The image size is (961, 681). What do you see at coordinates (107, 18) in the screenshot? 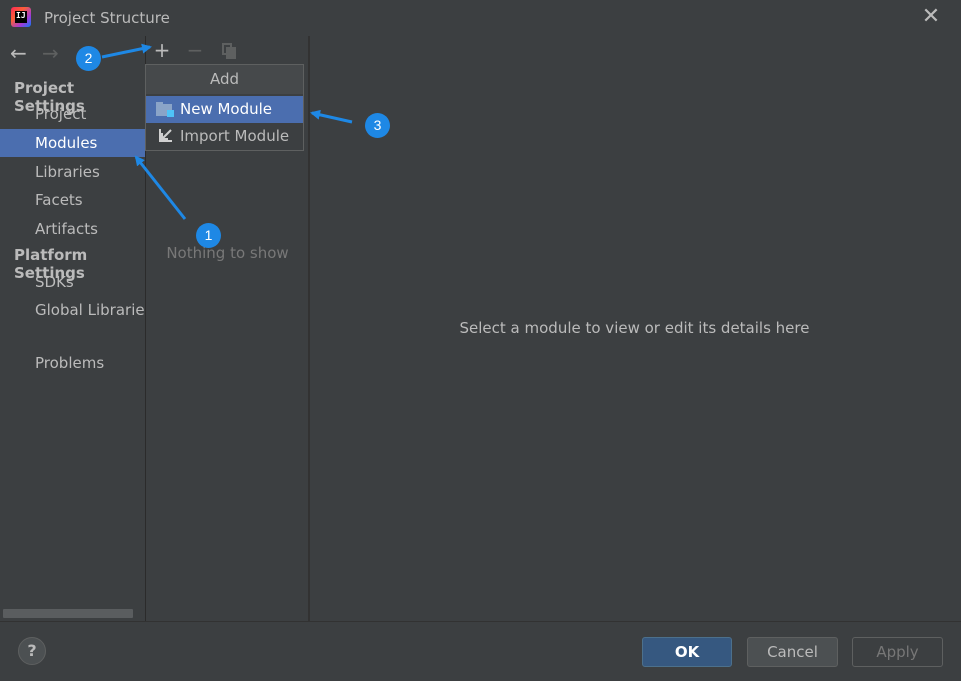
I see `window-title: Project Structure` at bounding box center [107, 18].